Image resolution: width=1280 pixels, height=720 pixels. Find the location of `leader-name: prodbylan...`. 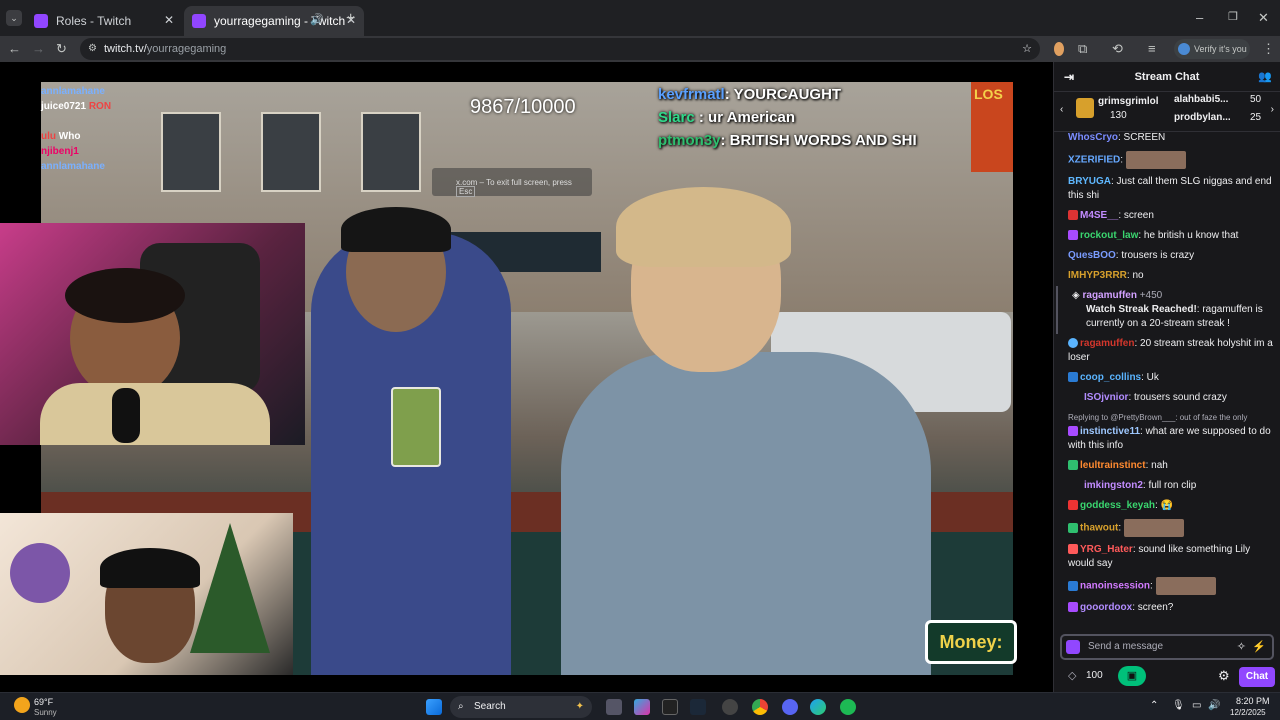

leader-name: prodbylan... is located at coordinates (1202, 117).